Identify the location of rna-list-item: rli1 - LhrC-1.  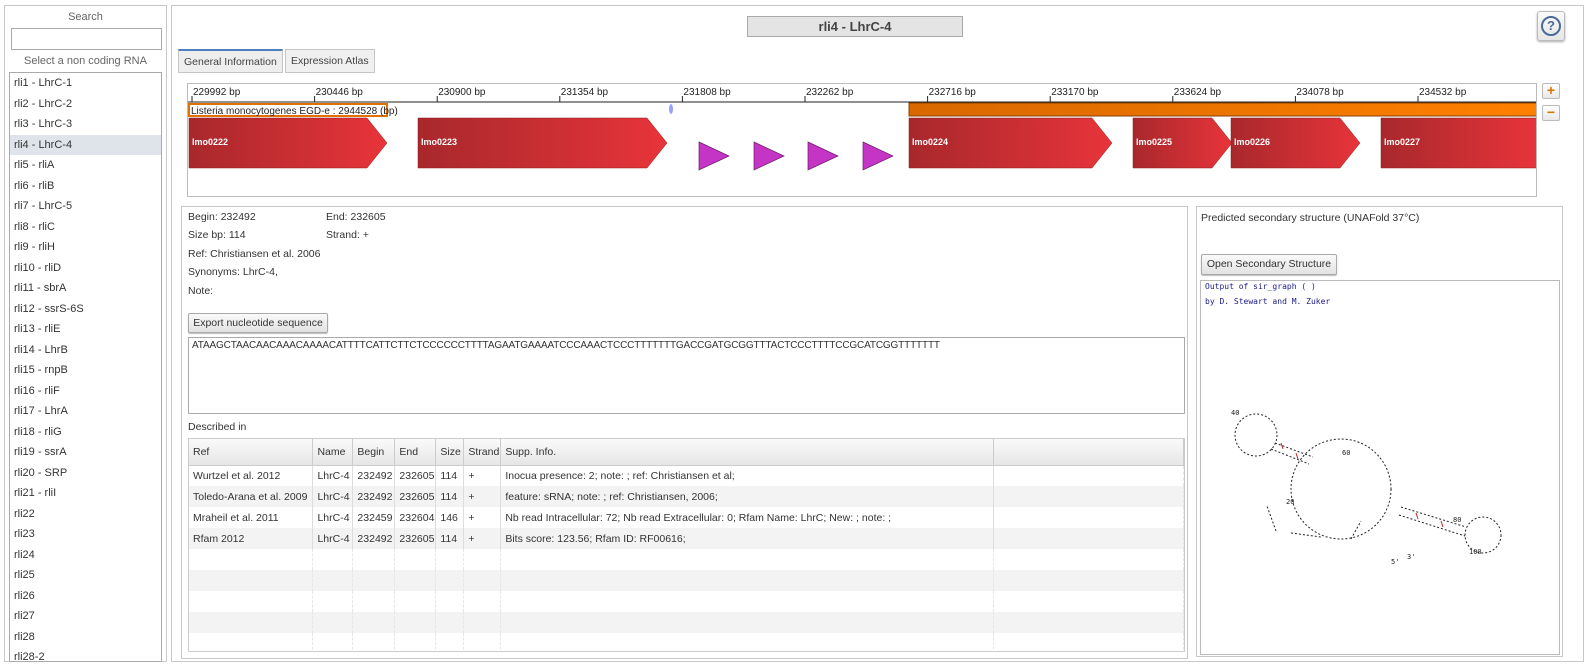
(85, 83).